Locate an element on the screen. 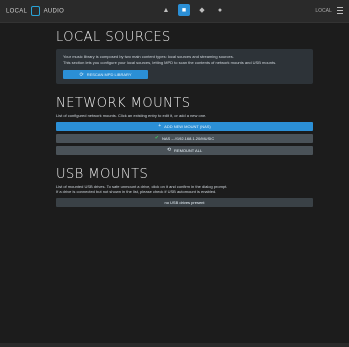 The image size is (349, 347). nav-library-icon: ■ is located at coordinates (184, 10).